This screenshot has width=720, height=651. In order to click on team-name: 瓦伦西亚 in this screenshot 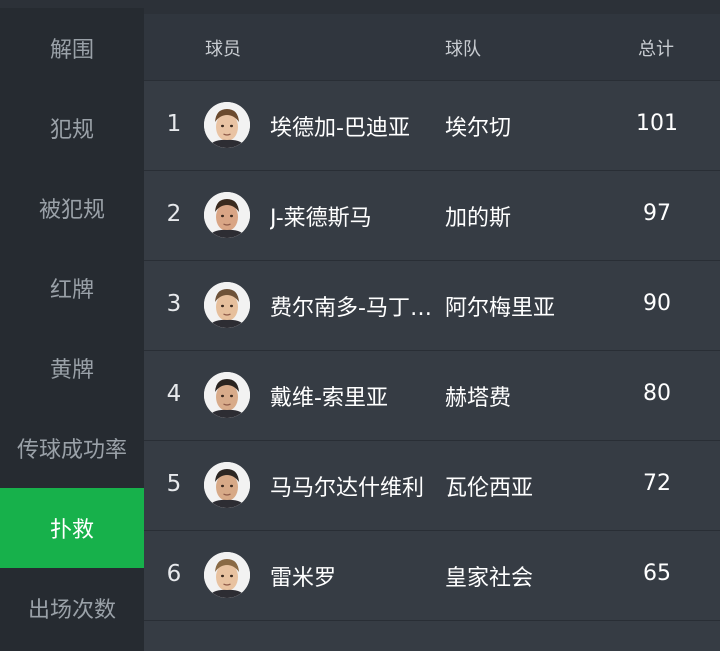, I will do `click(489, 486)`.